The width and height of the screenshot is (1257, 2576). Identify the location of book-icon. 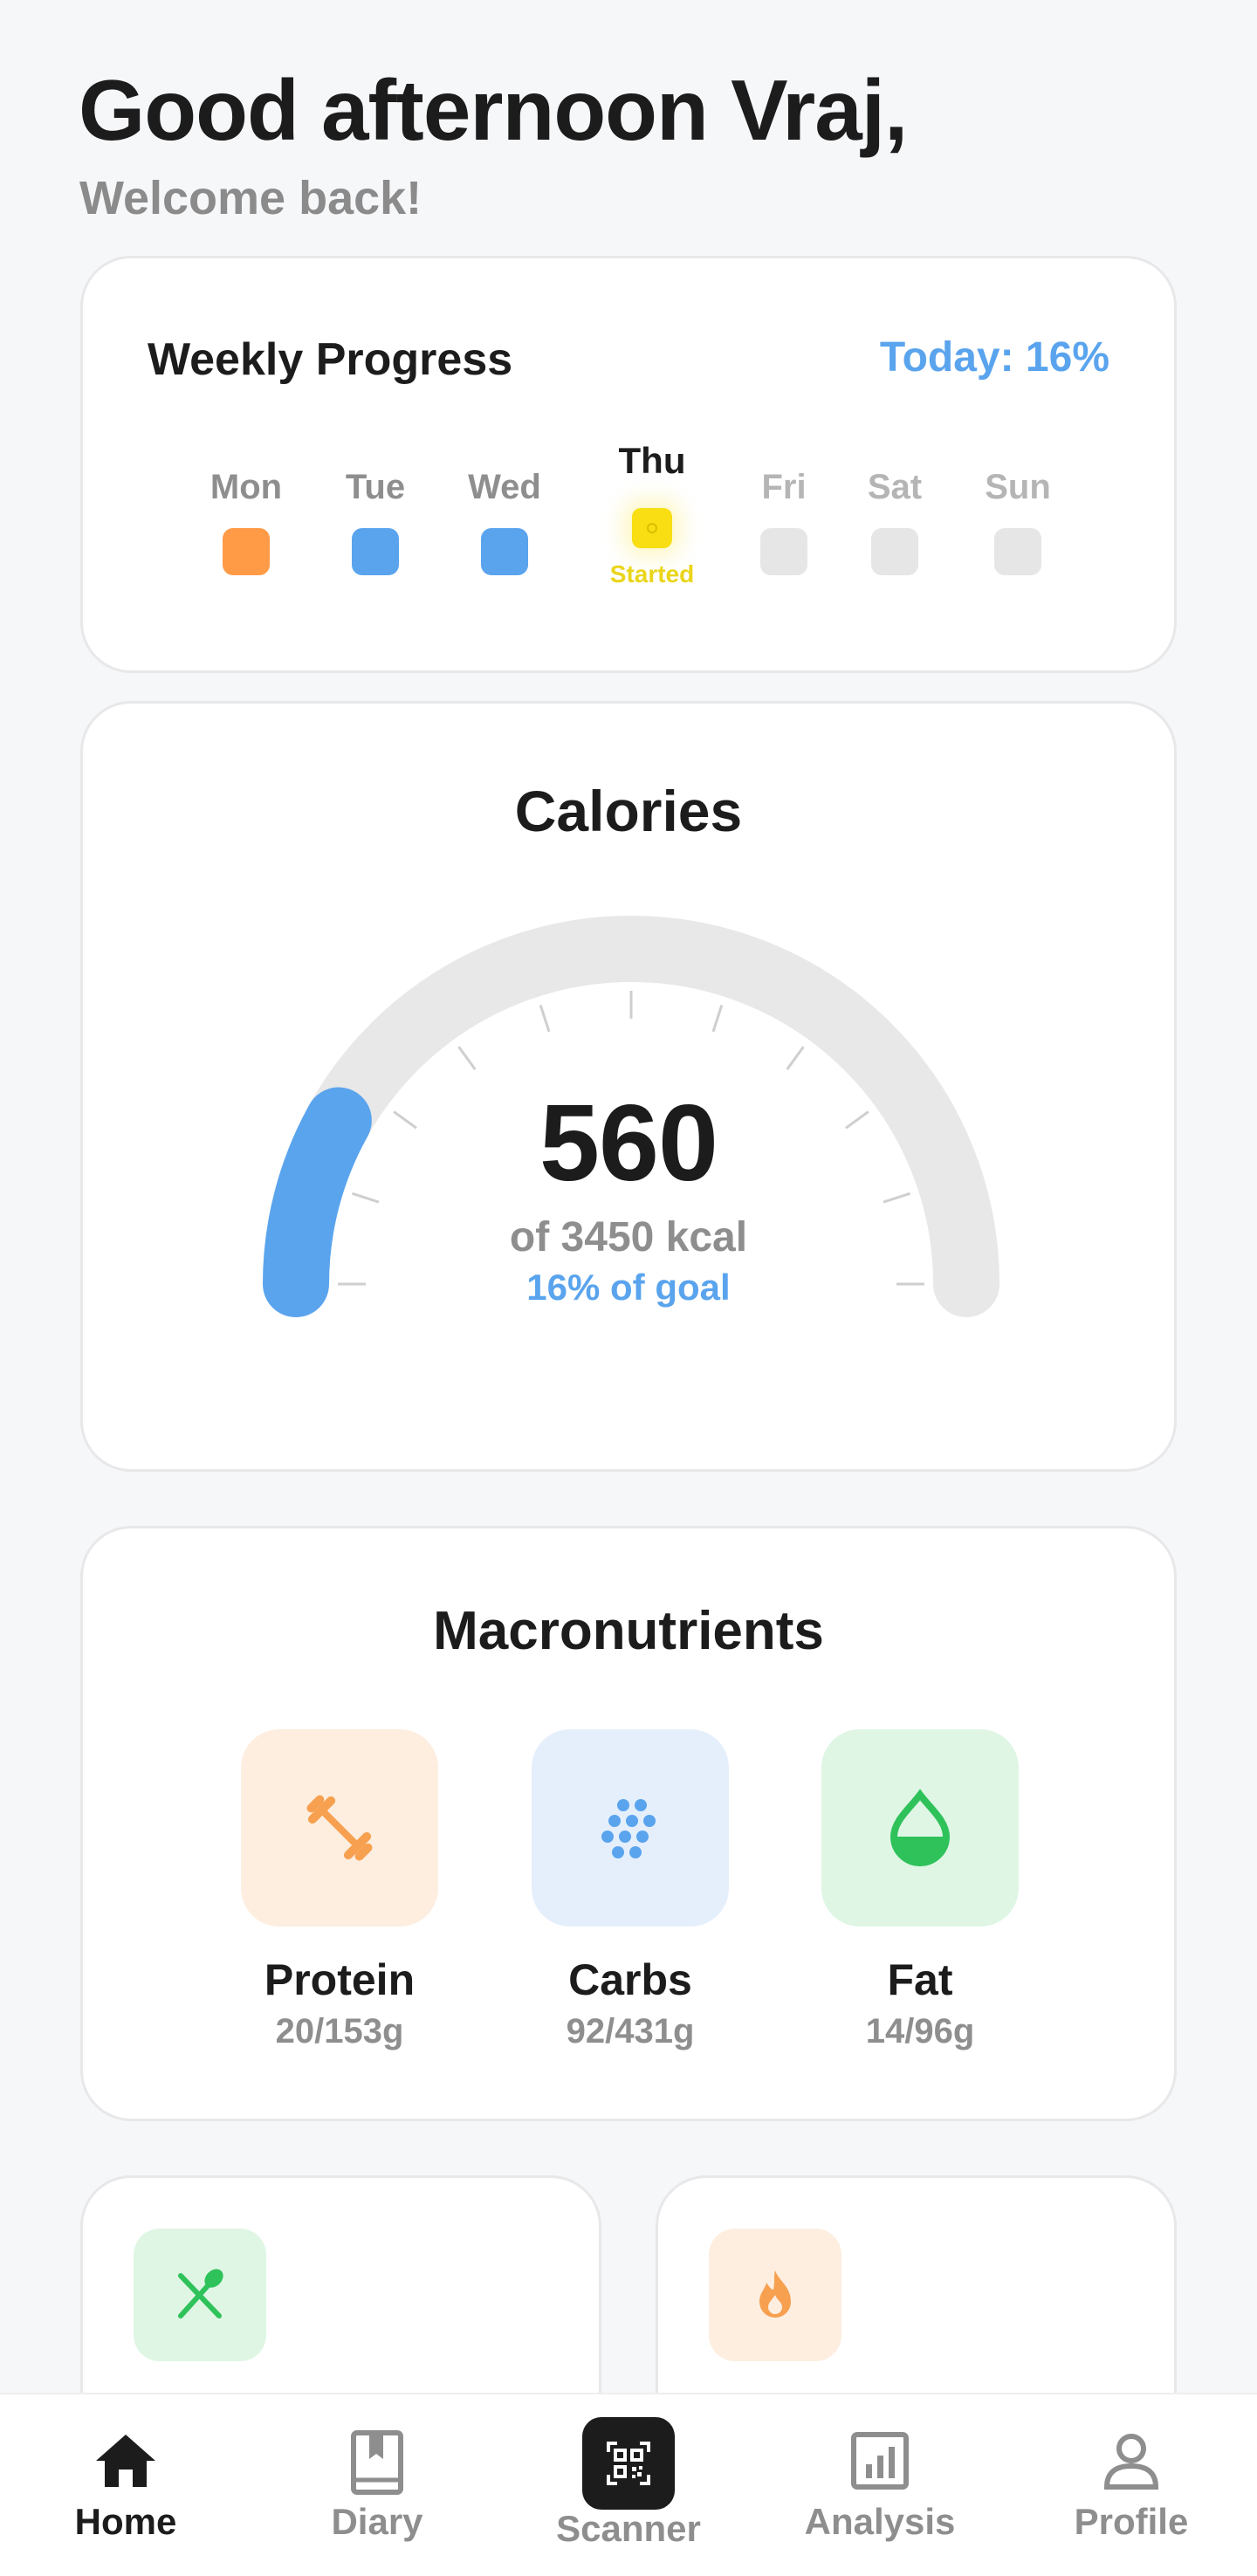
(377, 2462).